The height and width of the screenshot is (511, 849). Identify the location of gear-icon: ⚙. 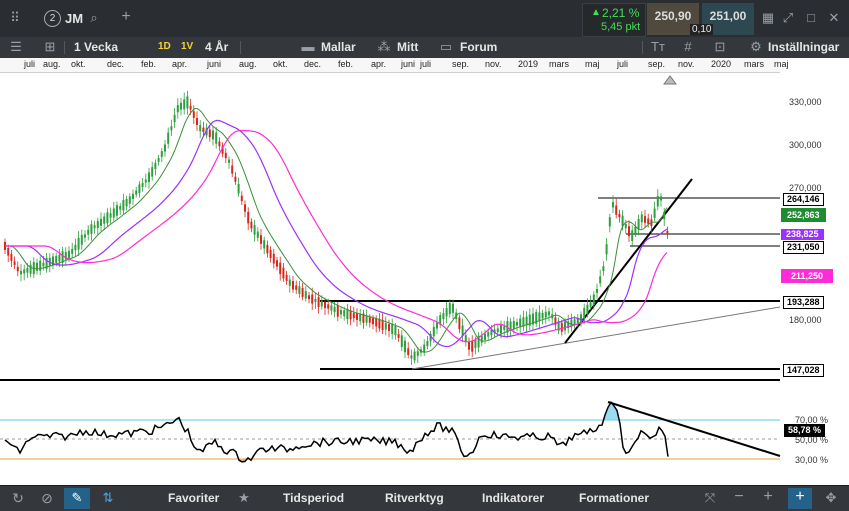
(756, 47).